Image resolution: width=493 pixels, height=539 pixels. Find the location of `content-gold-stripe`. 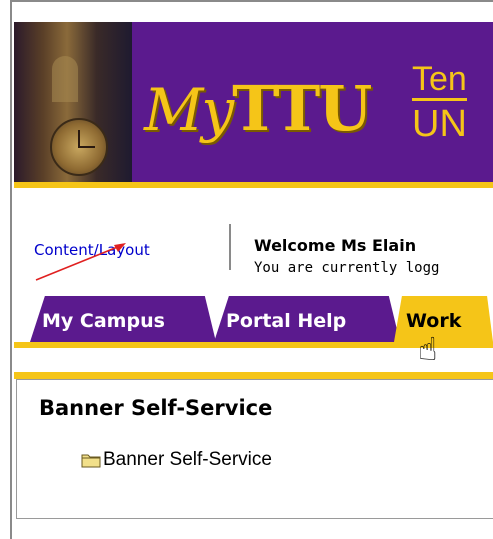

content-gold-stripe is located at coordinates (253, 375).